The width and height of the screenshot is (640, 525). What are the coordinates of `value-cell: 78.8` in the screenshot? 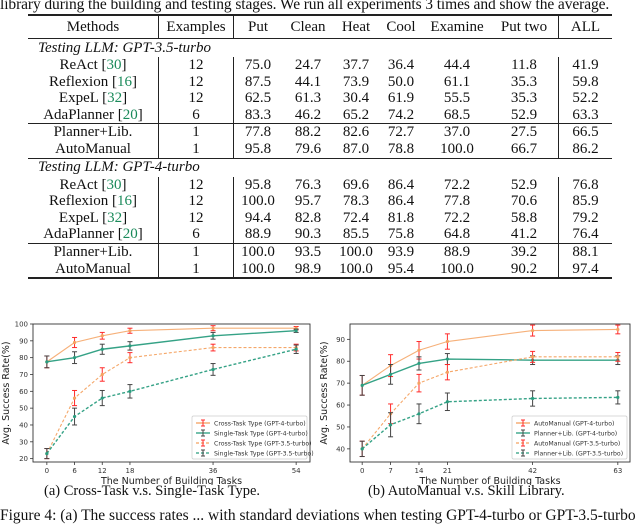 It's located at (401, 149).